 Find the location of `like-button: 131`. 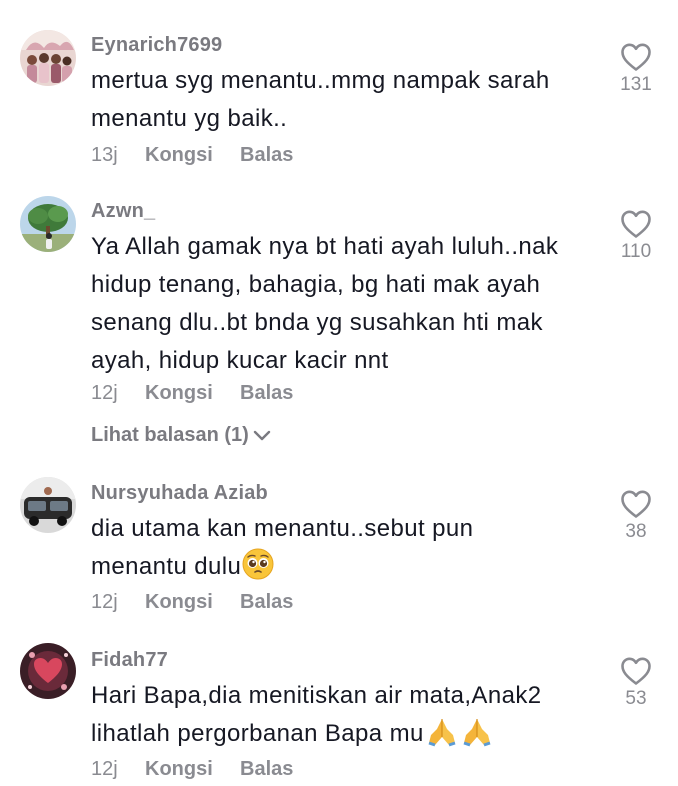

like-button: 131 is located at coordinates (636, 69).